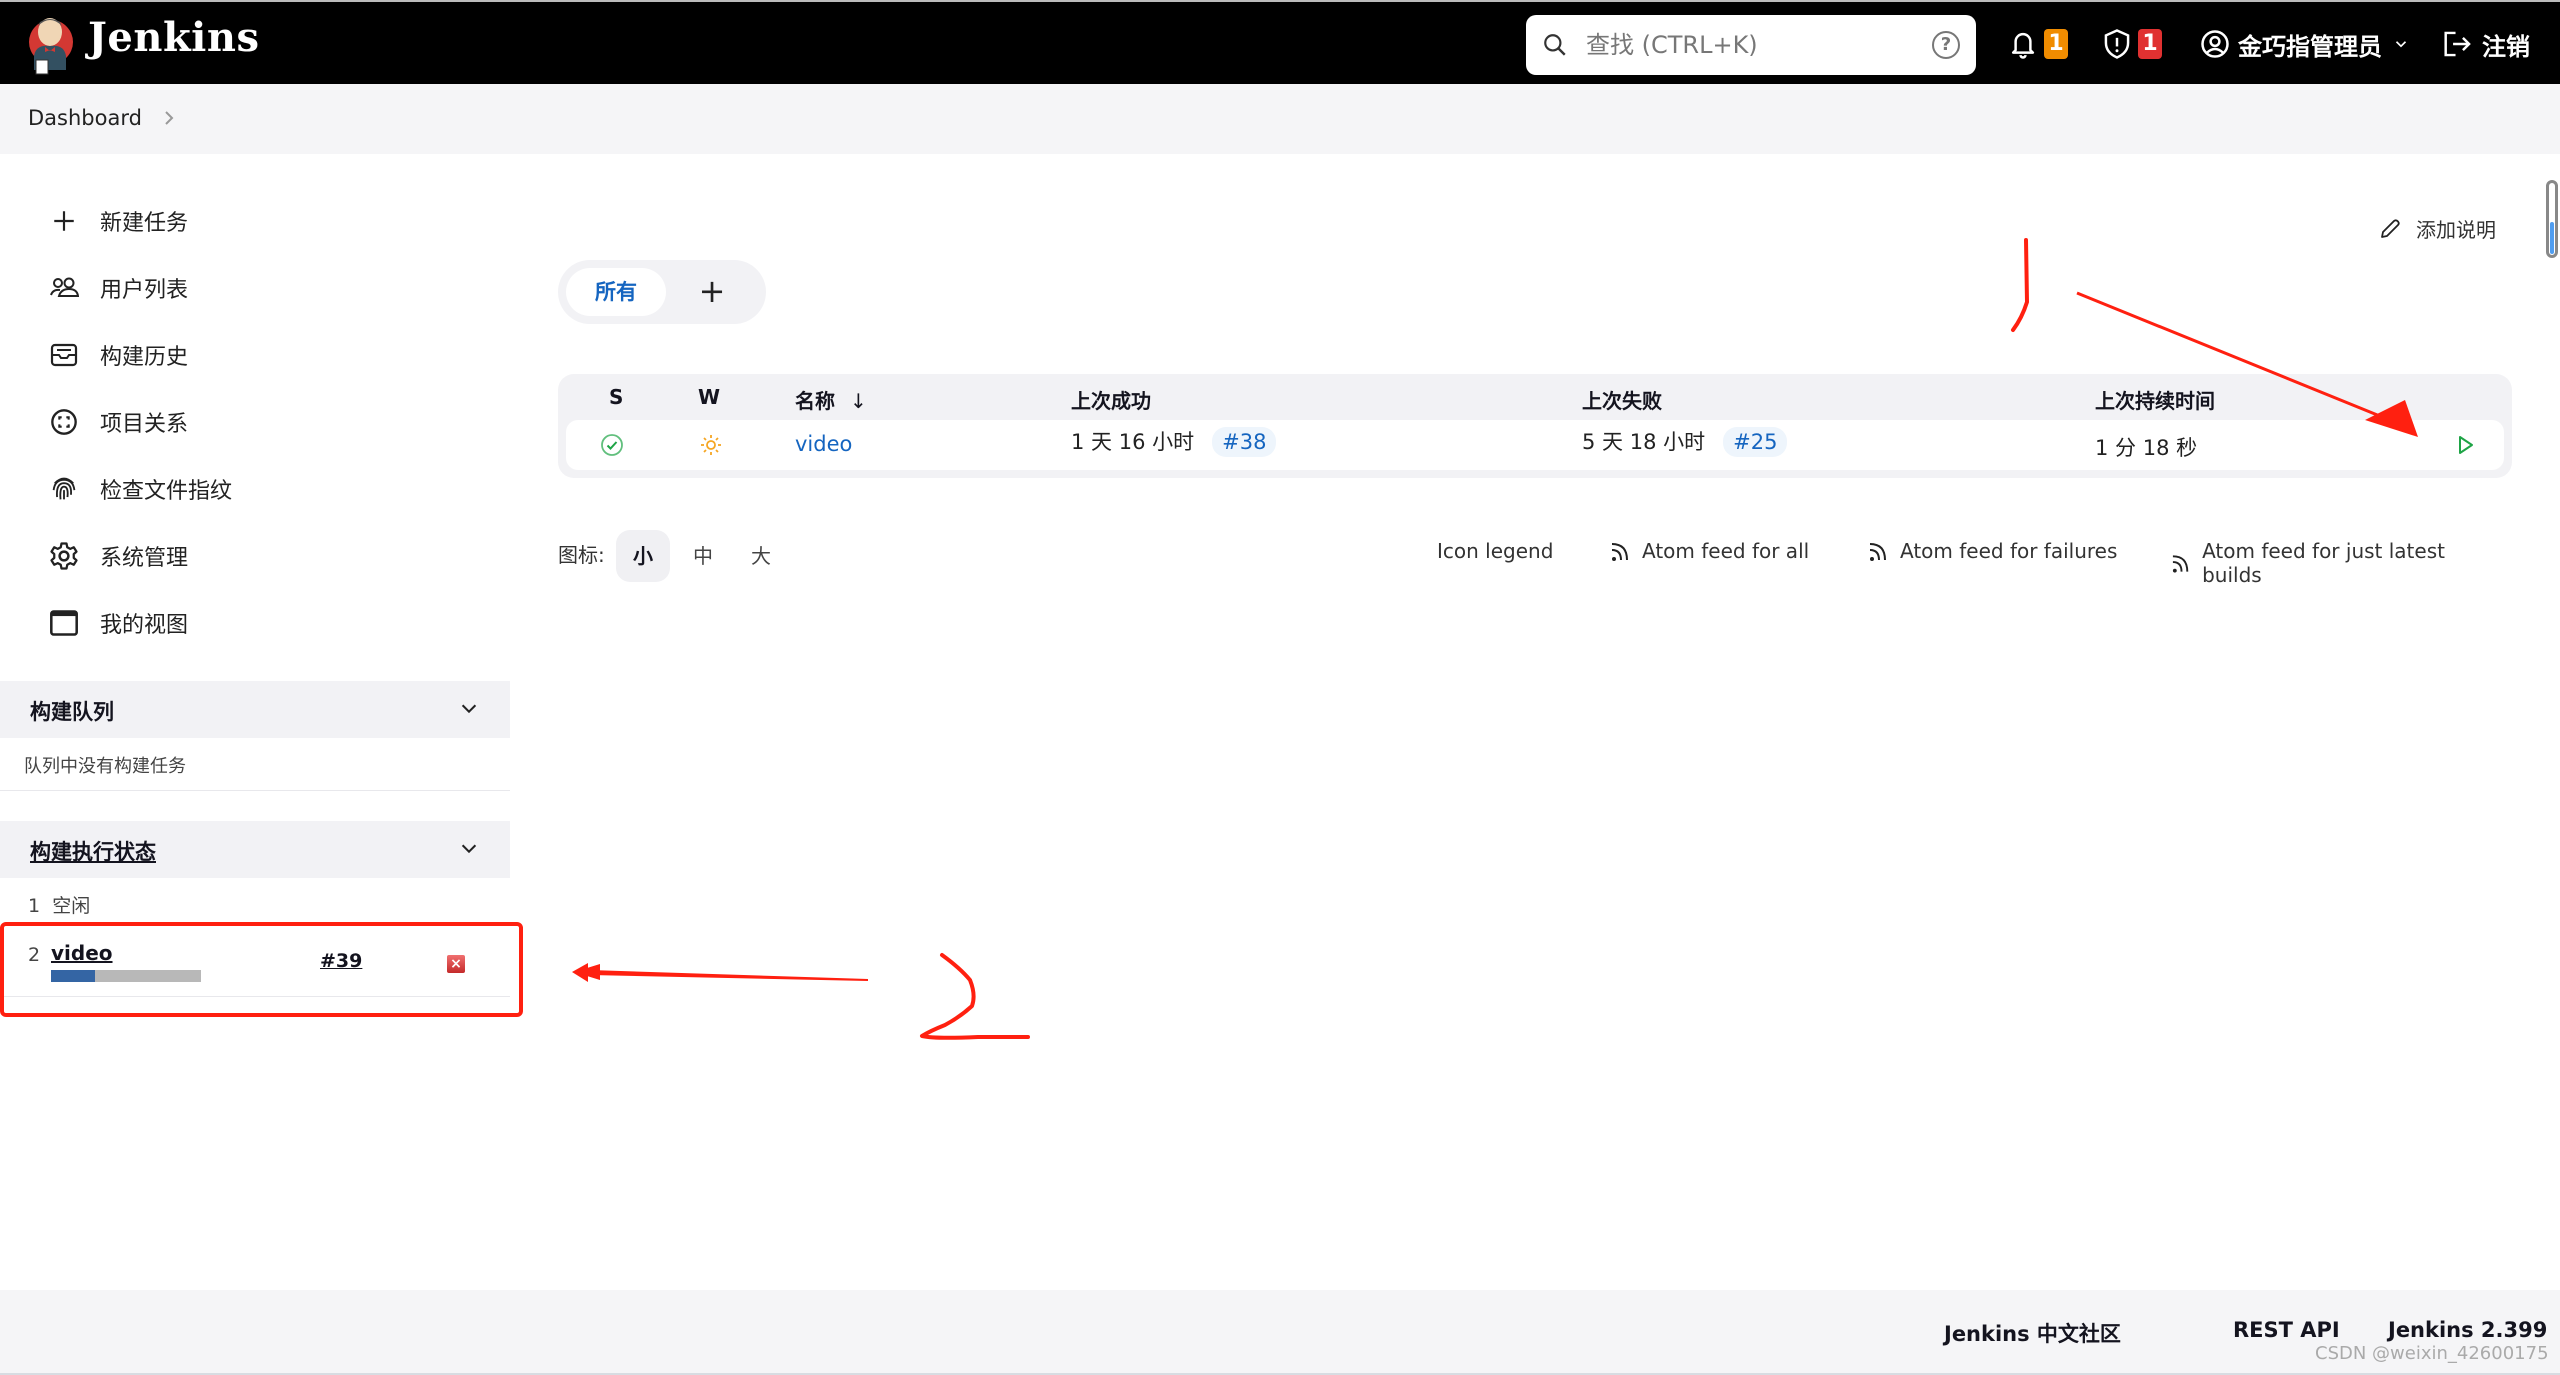 This screenshot has width=2560, height=1375. What do you see at coordinates (1644, 442) in the screenshot?
I see `last-failure-time: 5 天 18 小时` at bounding box center [1644, 442].